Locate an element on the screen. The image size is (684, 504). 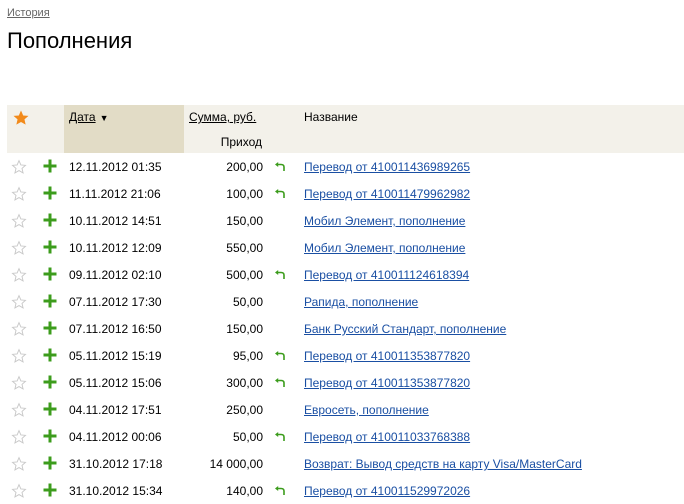
row-name-link: Рапида, пополнение is located at coordinates (361, 302).